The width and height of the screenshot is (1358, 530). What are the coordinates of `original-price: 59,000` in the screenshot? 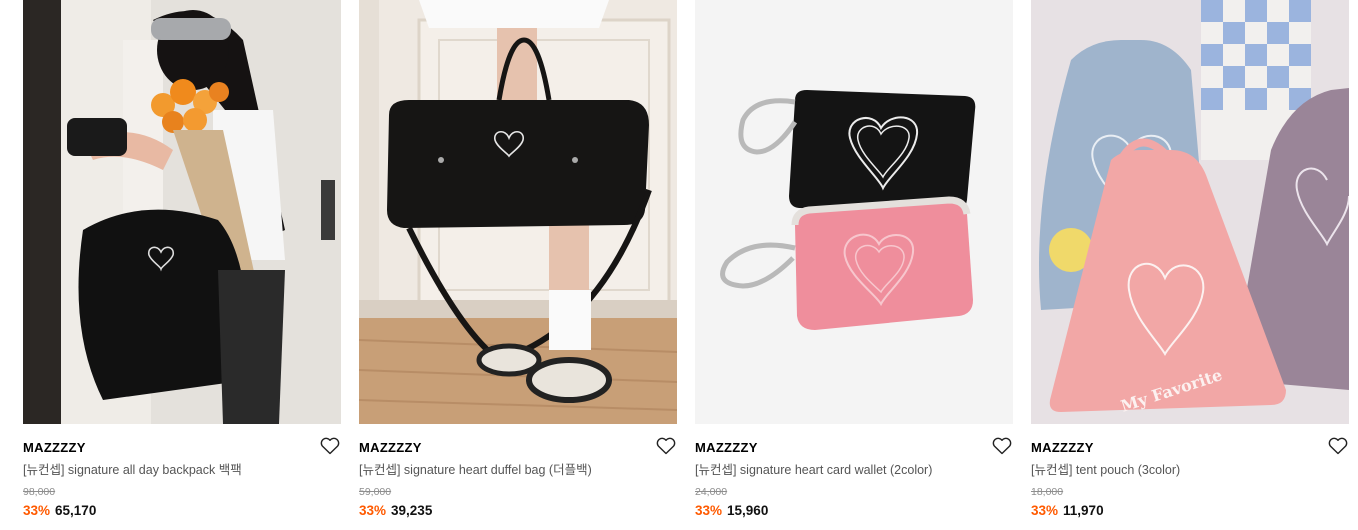 It's located at (375, 492).